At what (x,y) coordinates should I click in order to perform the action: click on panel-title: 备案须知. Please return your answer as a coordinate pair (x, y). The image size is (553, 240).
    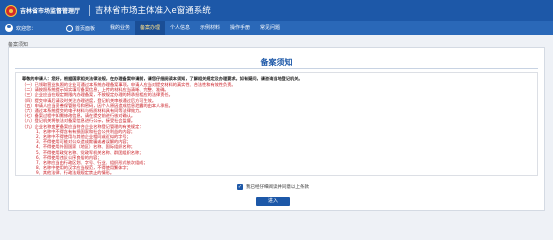
    Looking at the image, I should click on (276, 62).